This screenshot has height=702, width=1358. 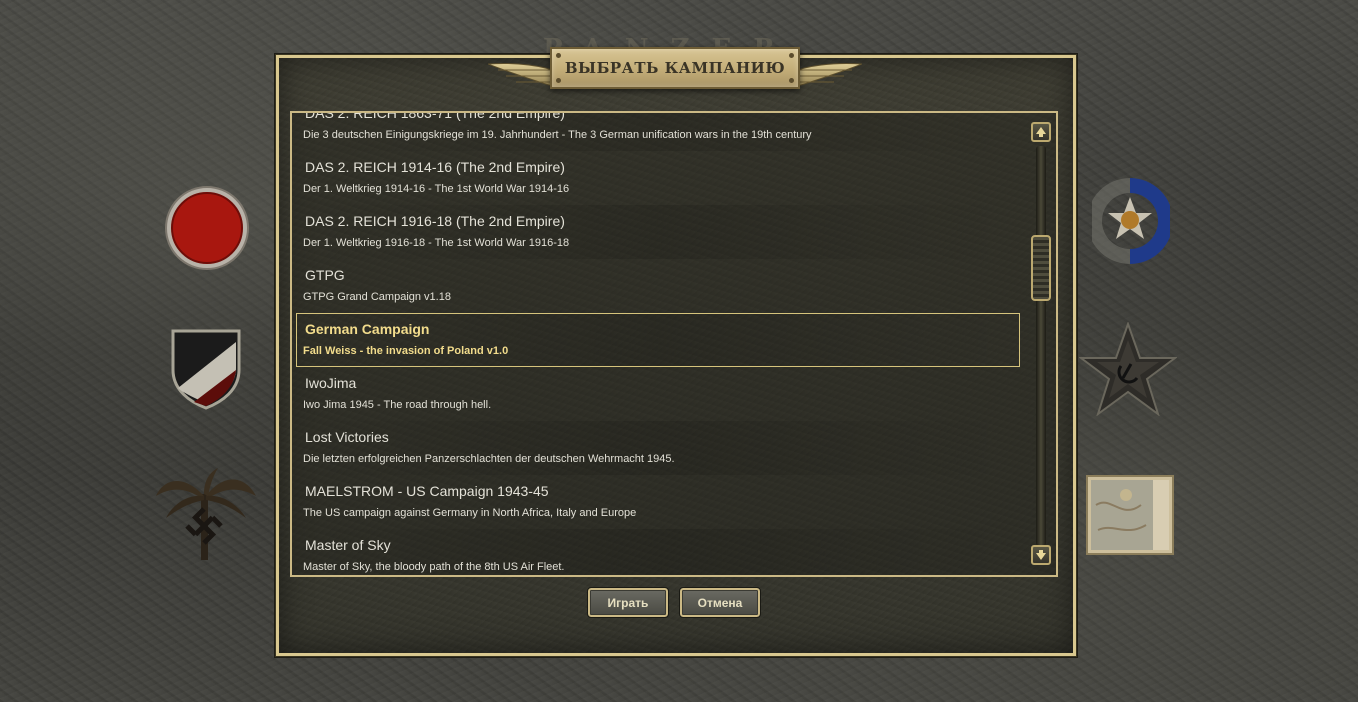 I want to click on campaign-name: Lost Victories, so click(x=347, y=437).